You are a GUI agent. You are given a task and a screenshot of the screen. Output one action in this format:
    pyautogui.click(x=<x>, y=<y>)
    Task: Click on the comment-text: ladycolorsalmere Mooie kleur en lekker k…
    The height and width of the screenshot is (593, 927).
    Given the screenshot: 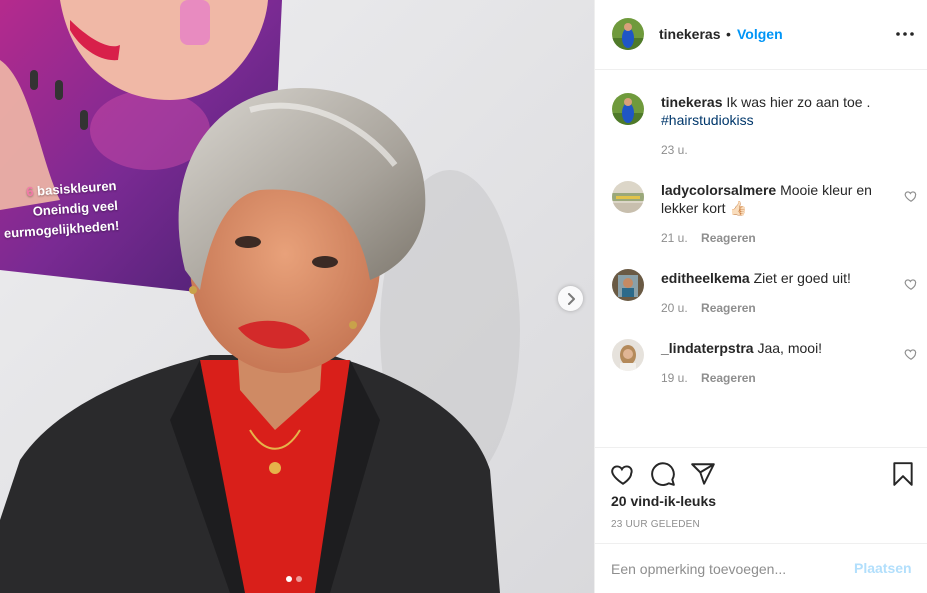 What is the action you would take?
    pyautogui.click(x=777, y=199)
    